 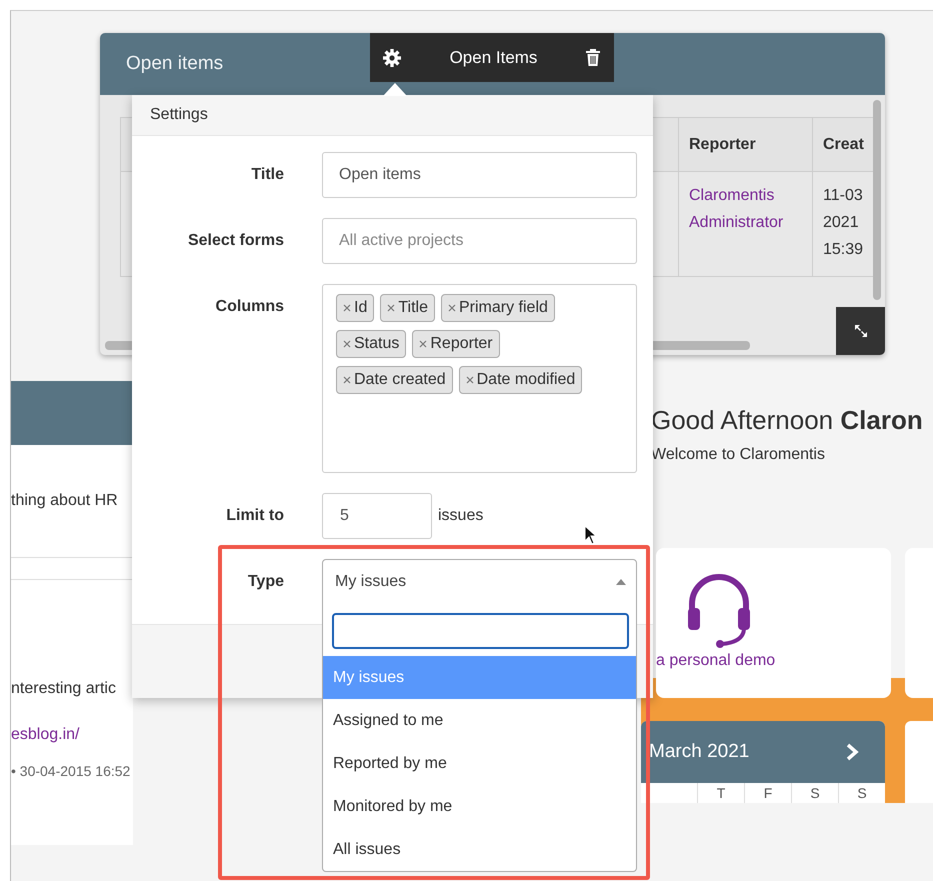 What do you see at coordinates (45, 734) in the screenshot?
I see `article-link: esblog.in/` at bounding box center [45, 734].